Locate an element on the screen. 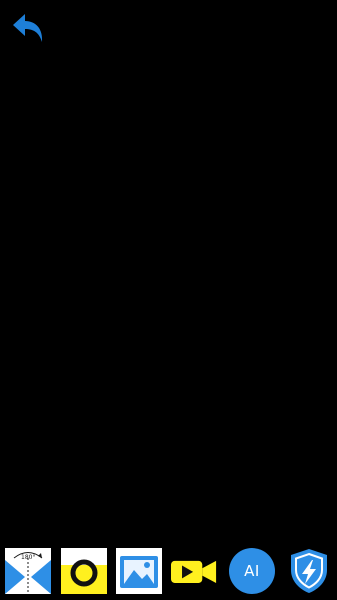  rotate-badge-label: 180° is located at coordinates (28, 557).